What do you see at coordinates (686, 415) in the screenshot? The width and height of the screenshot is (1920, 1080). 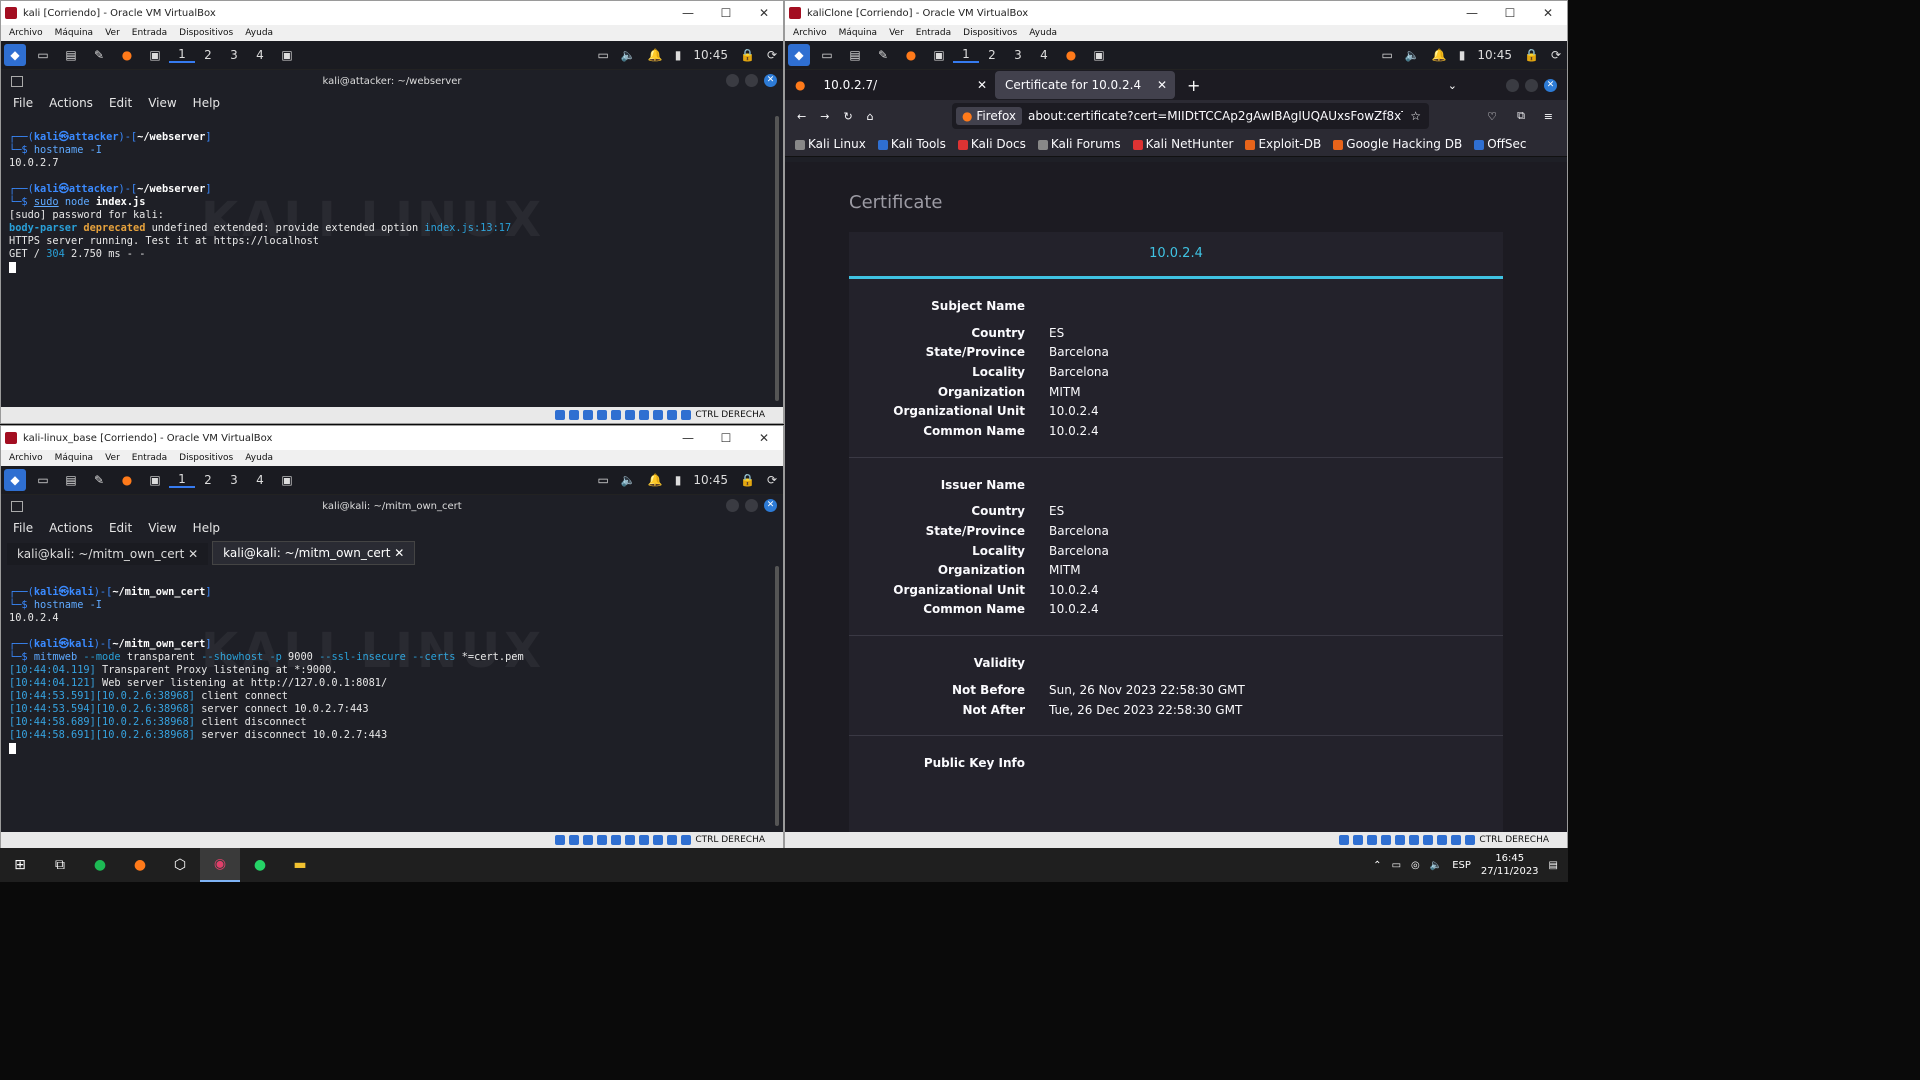 I see `keyboard-icon` at bounding box center [686, 415].